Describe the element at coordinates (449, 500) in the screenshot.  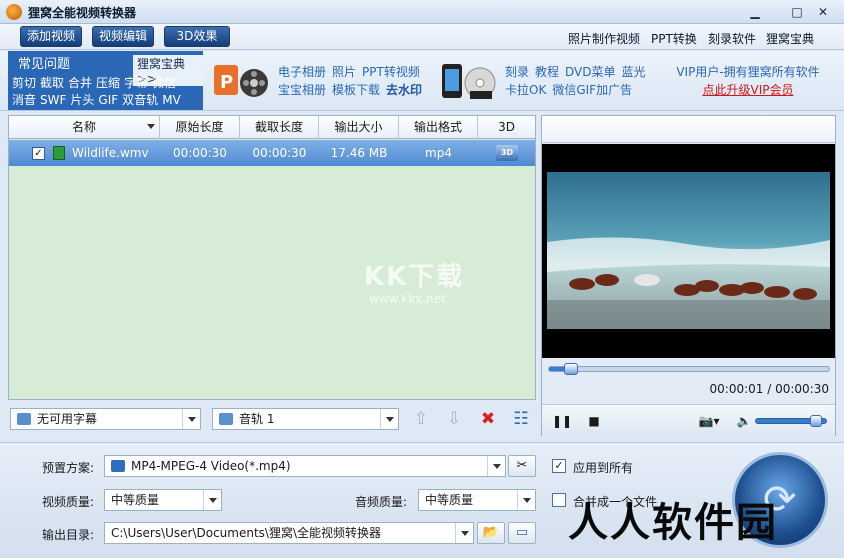
I see `audio-quality-value: 中等质量` at that location.